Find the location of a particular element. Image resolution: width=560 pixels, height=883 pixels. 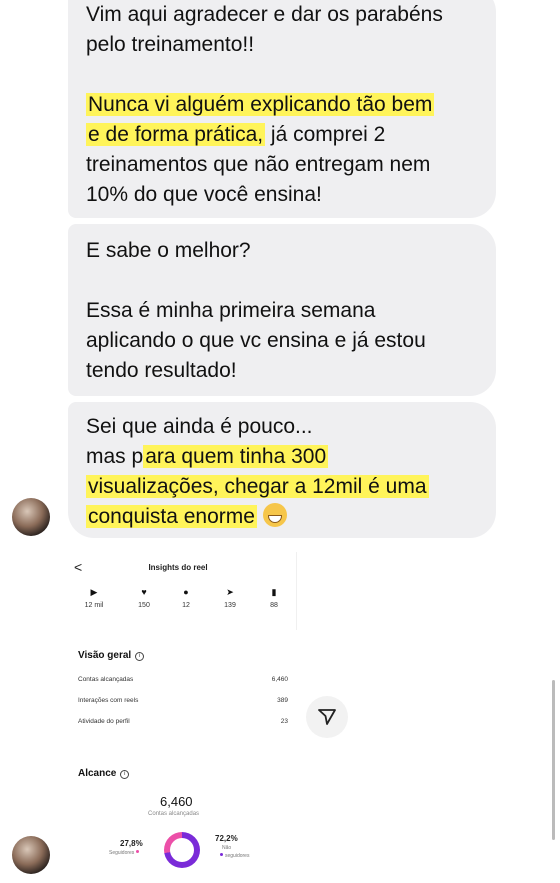

grinning-face-emoji is located at coordinates (274, 515).